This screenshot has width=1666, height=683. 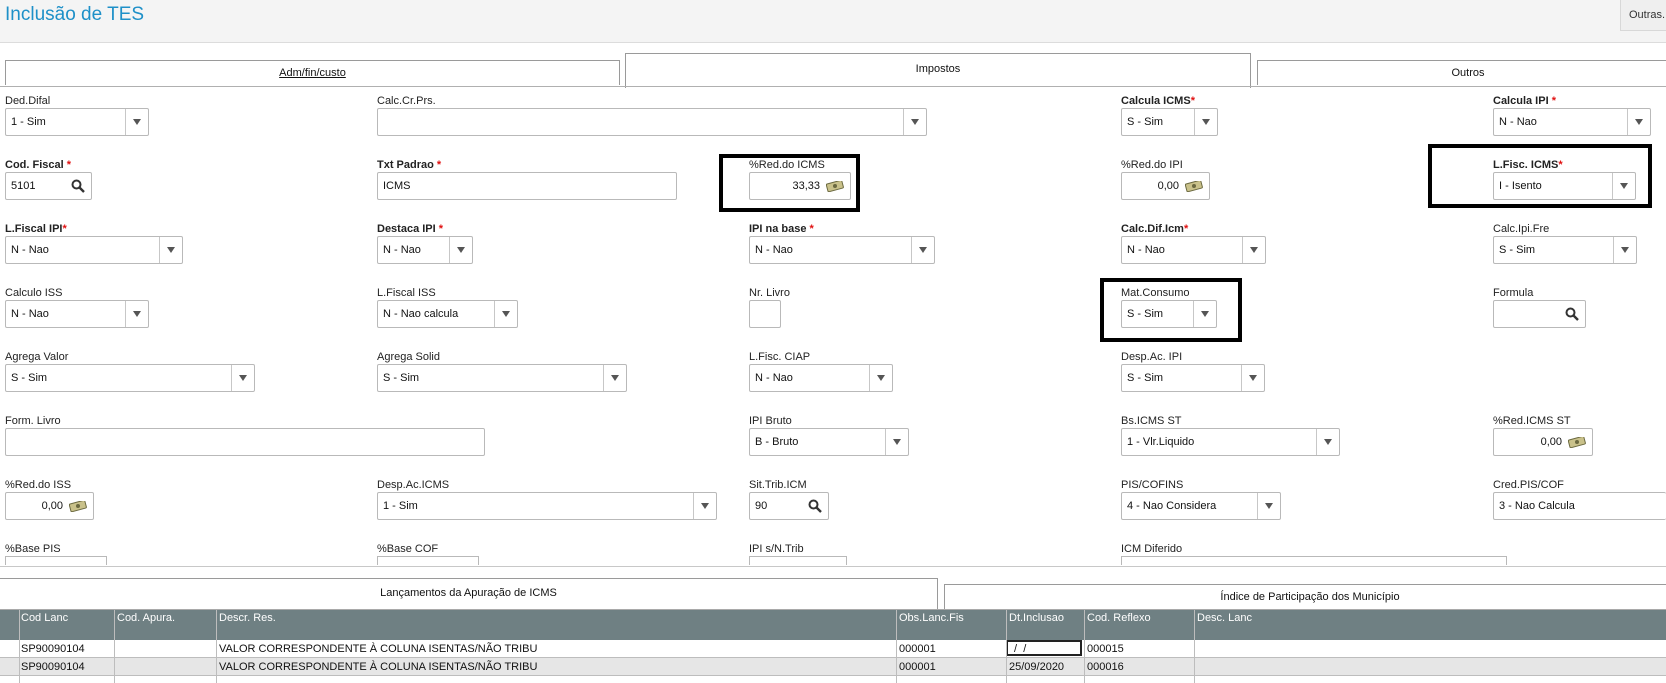 What do you see at coordinates (1201, 506) in the screenshot?
I see `pis-cofins-select: 4 - Nao Considera` at bounding box center [1201, 506].